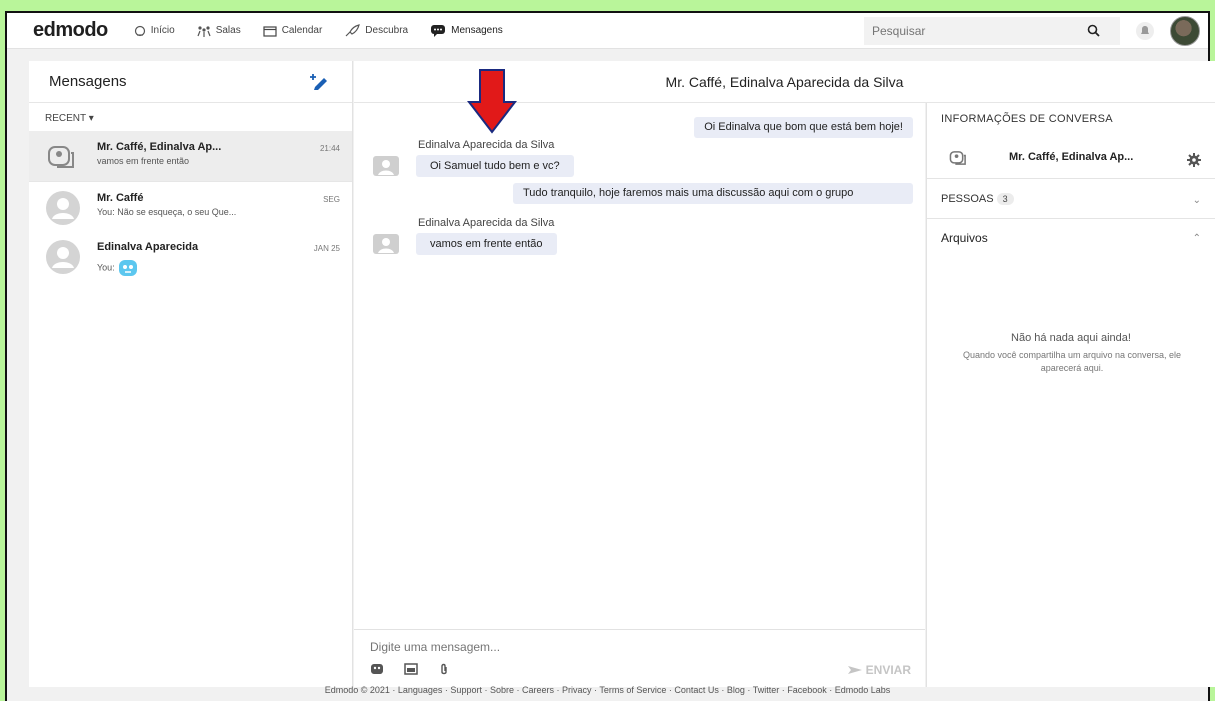 This screenshot has width=1215, height=701. Describe the element at coordinates (495, 166) in the screenshot. I see `message-bubble-received: Oi Samuel tudo bem e vc?` at that location.